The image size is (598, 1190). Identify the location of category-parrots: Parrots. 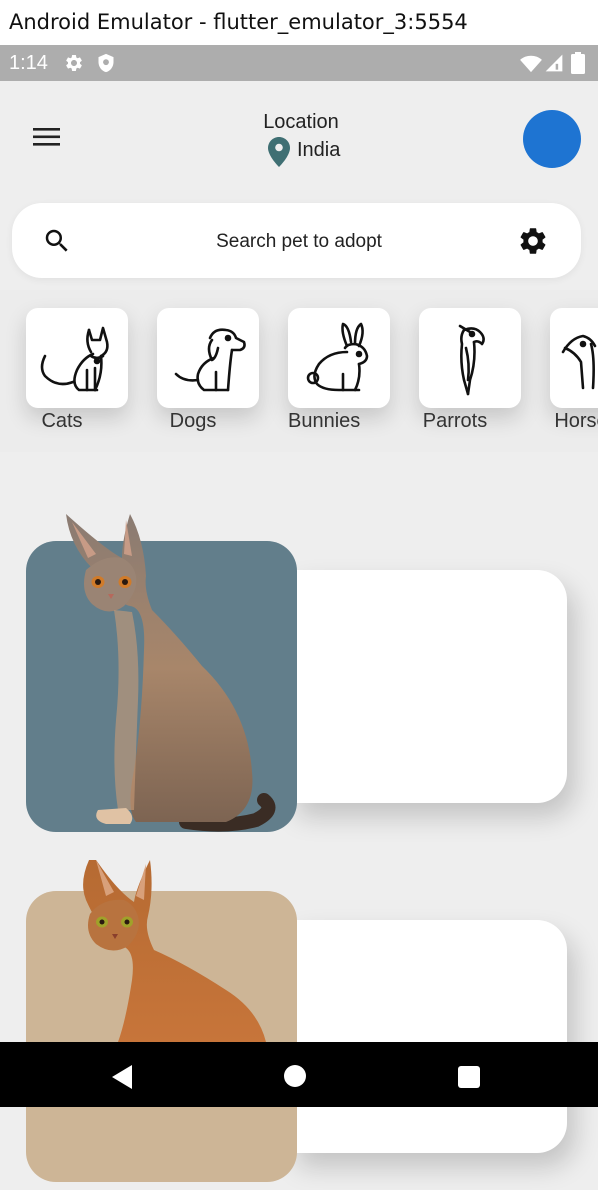
(470, 370).